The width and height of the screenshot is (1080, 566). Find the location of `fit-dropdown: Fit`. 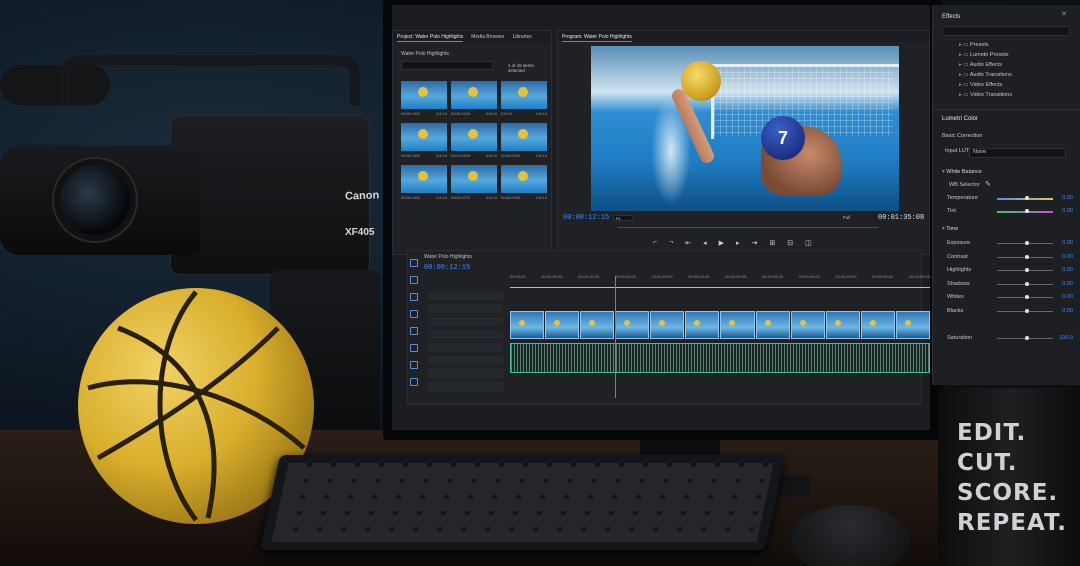

fit-dropdown: Fit is located at coordinates (623, 218).